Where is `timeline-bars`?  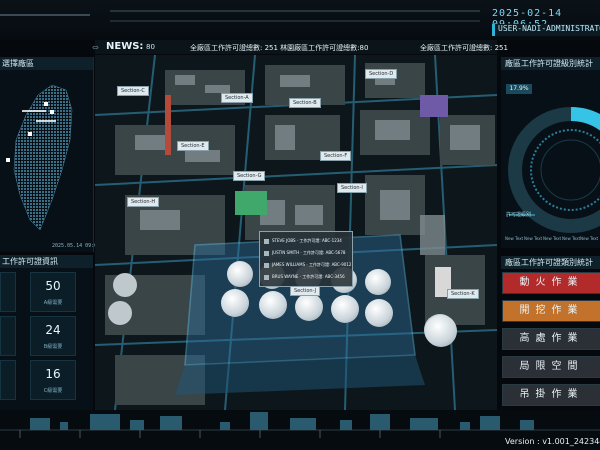 timeline-bars is located at coordinates (300, 425).